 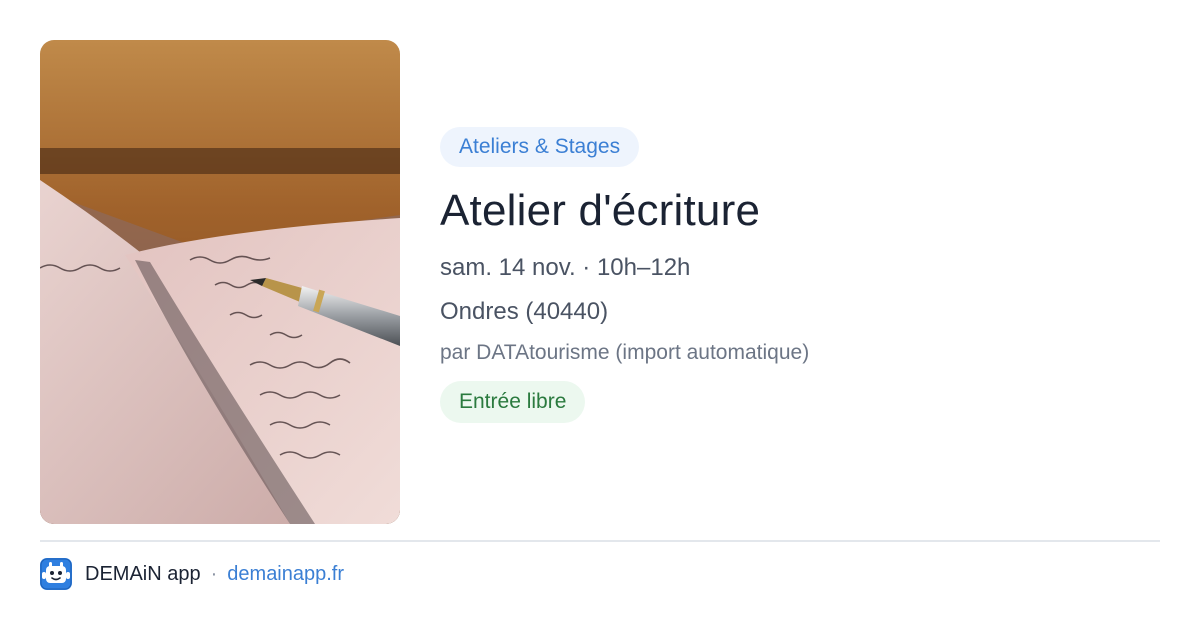 I want to click on price-badge: Entrée libre, so click(x=513, y=402).